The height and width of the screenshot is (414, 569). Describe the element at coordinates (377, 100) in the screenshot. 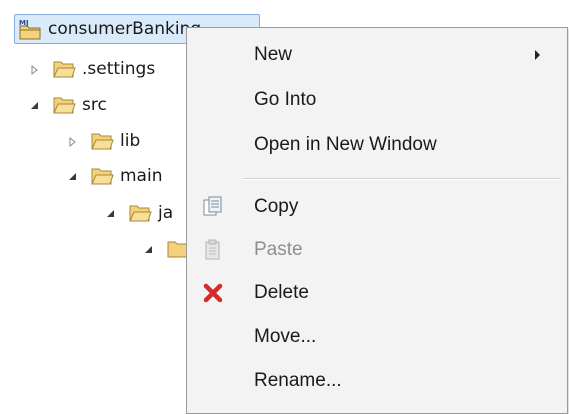

I see `menu-item-go-into: Go Into` at that location.